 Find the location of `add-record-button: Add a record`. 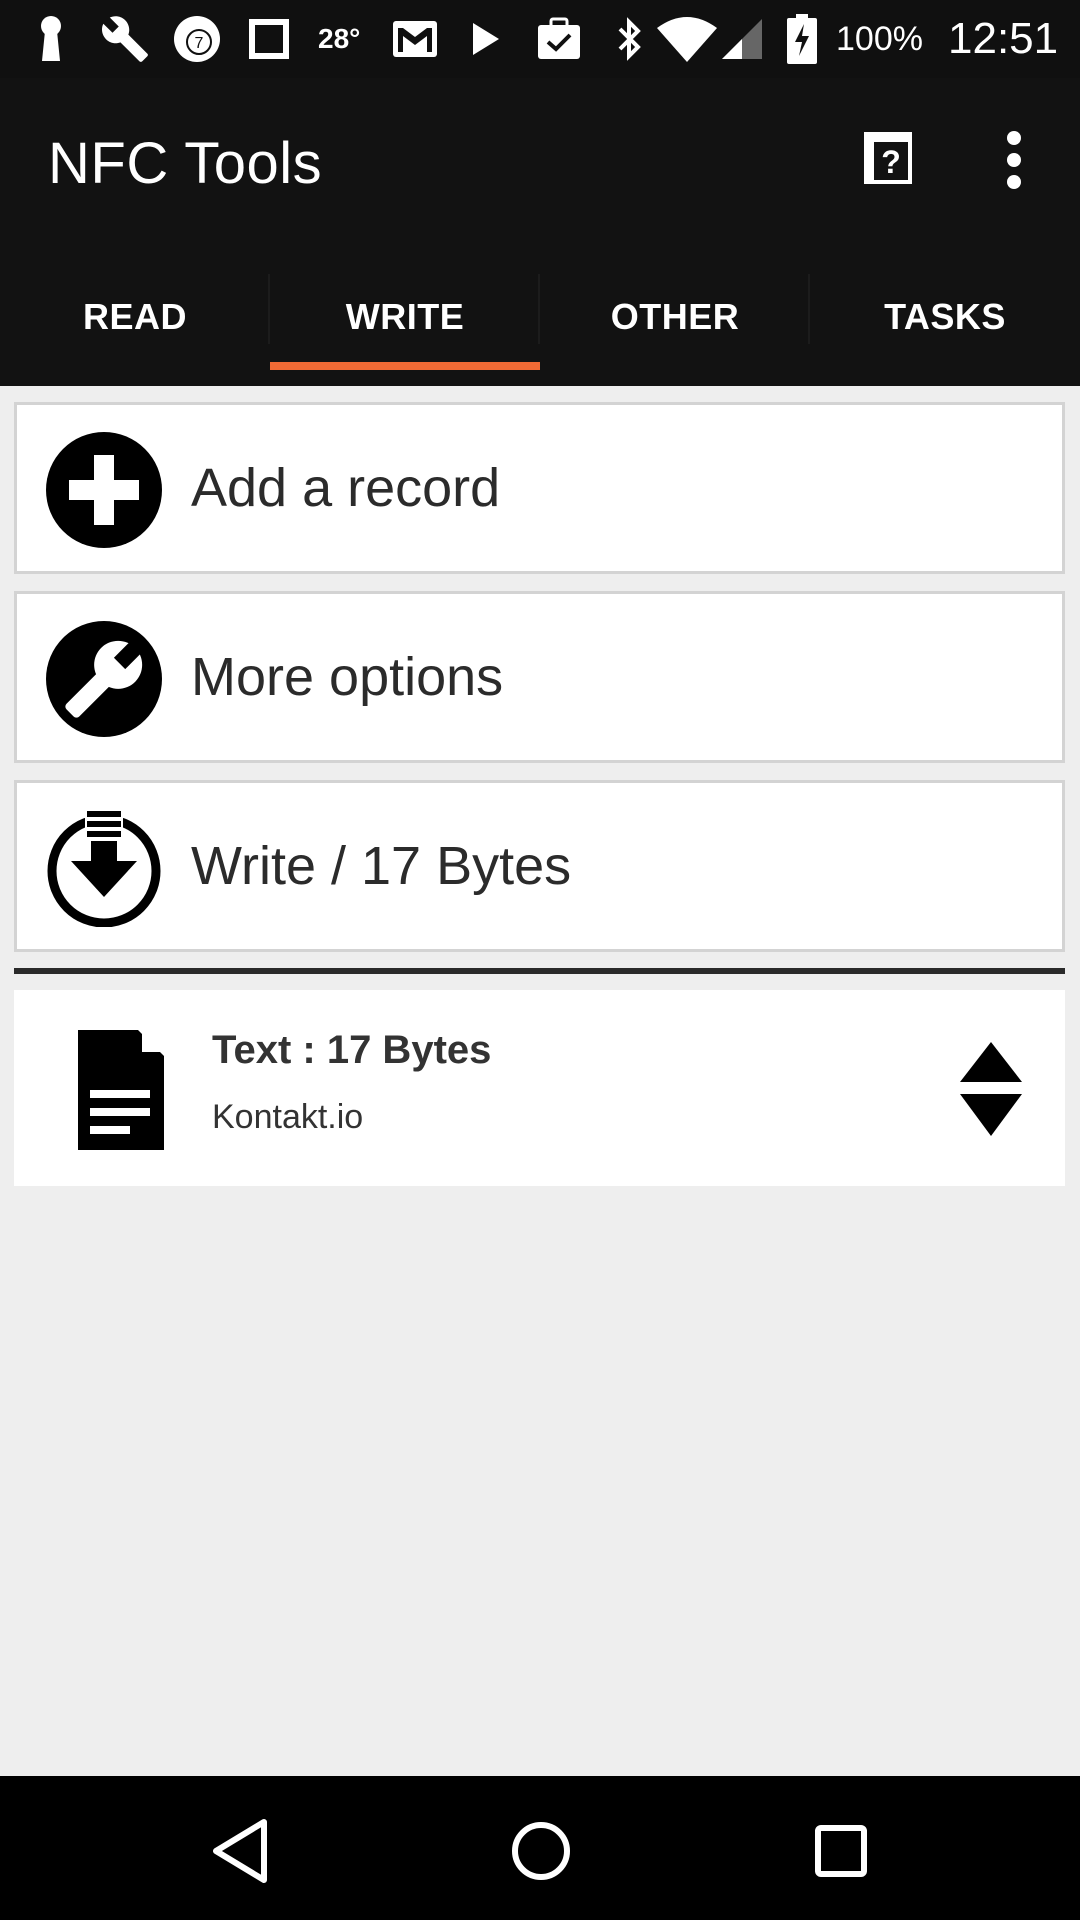

add-record-button: Add a record is located at coordinates (539, 488).